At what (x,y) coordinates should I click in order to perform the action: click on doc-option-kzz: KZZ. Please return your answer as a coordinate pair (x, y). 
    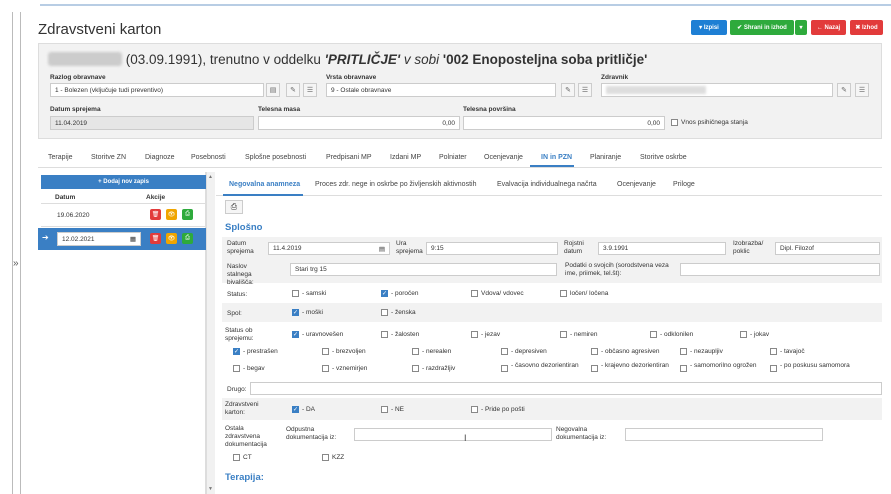
    Looking at the image, I should click on (333, 457).